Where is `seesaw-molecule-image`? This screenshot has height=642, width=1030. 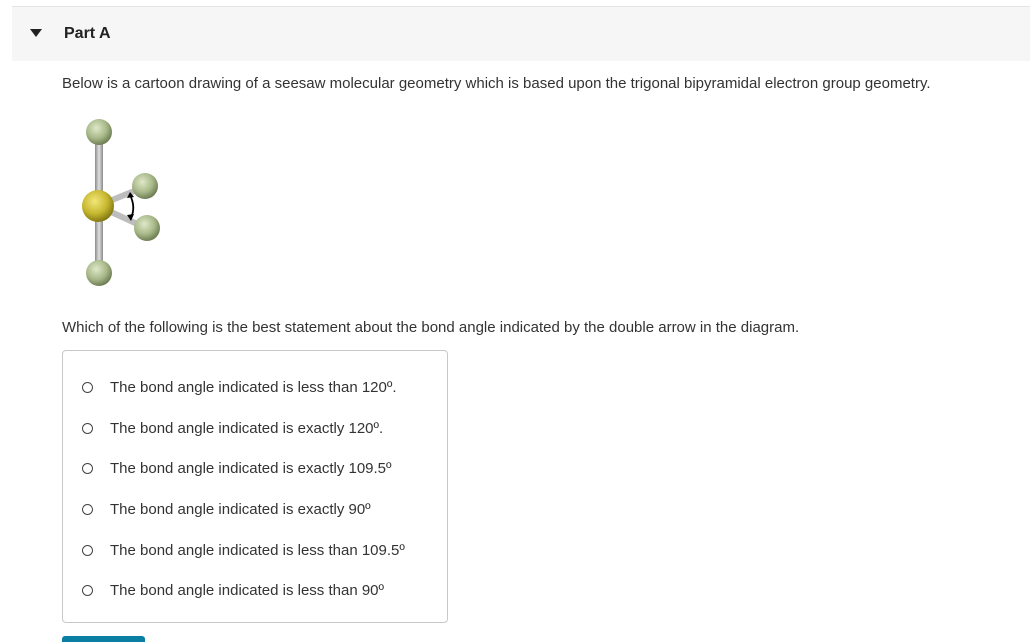
seesaw-molecule-image is located at coordinates (125, 202).